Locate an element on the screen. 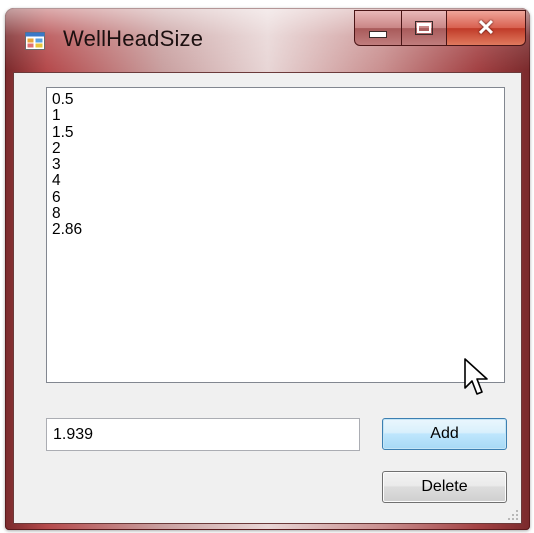 The image size is (534, 533). size-input: 1.939 is located at coordinates (203, 434).